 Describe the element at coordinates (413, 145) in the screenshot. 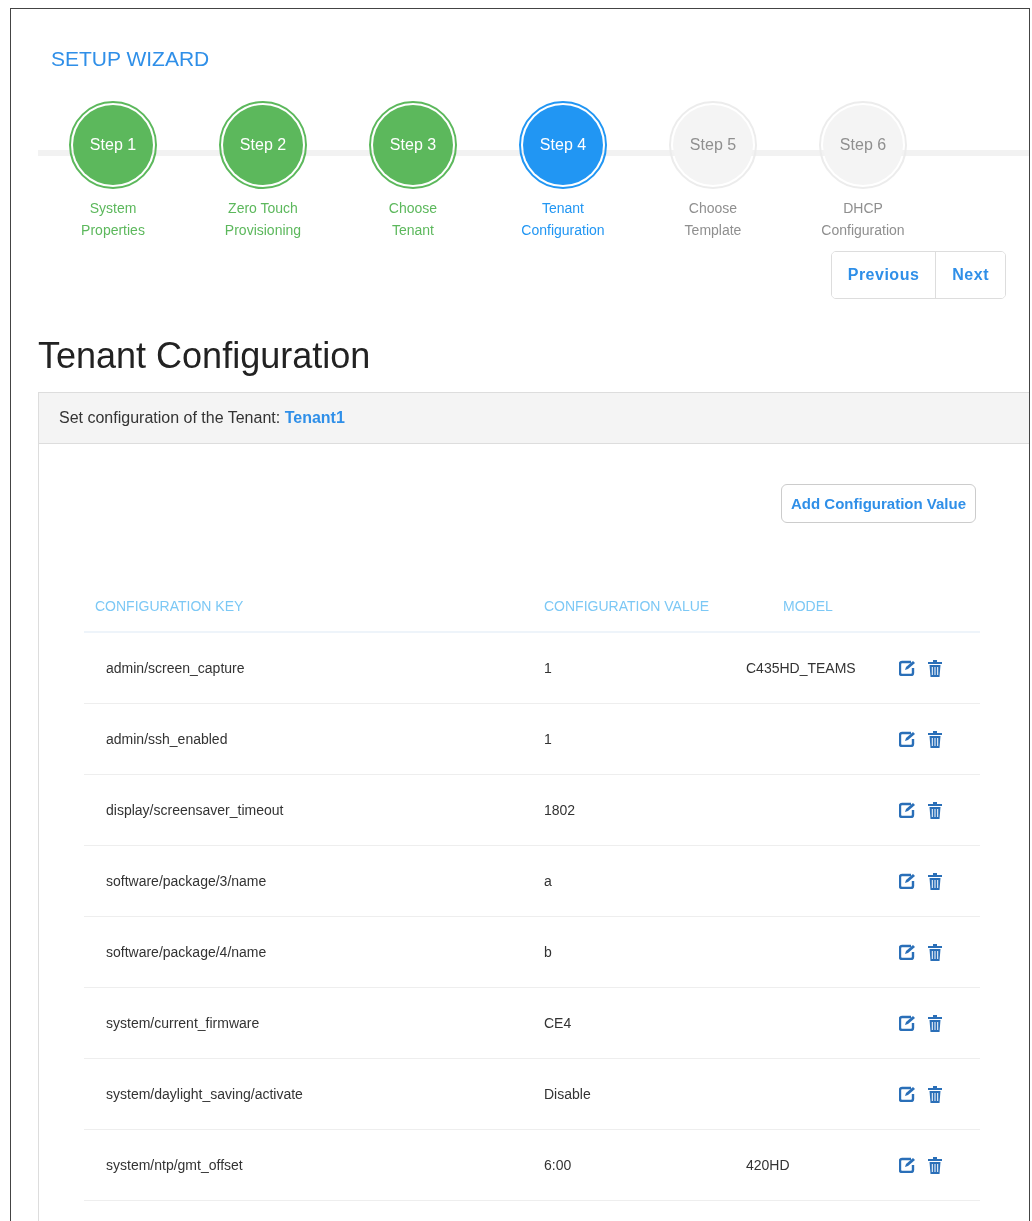

I see `step-circle: Step 3` at that location.